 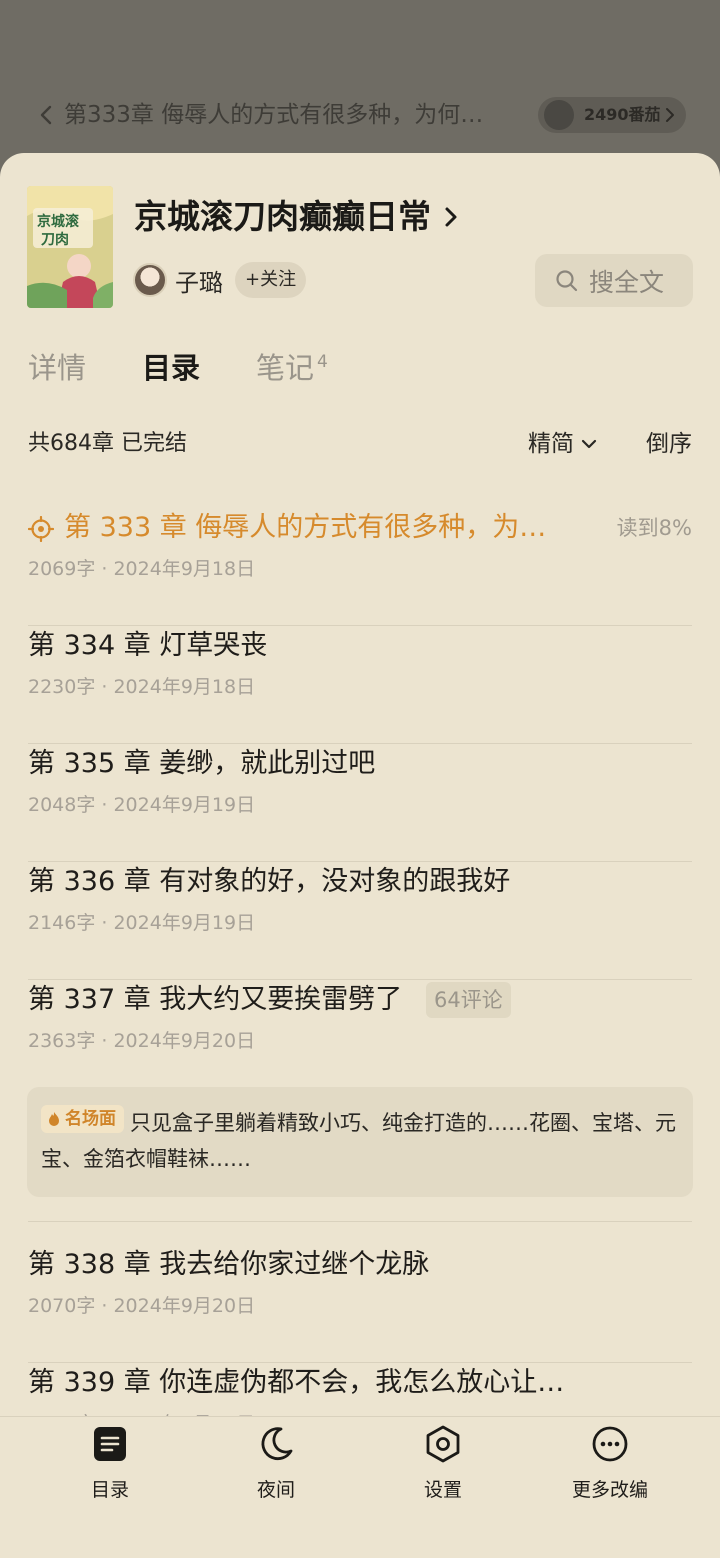 I want to click on author-name: 子璐, so click(x=199, y=280).